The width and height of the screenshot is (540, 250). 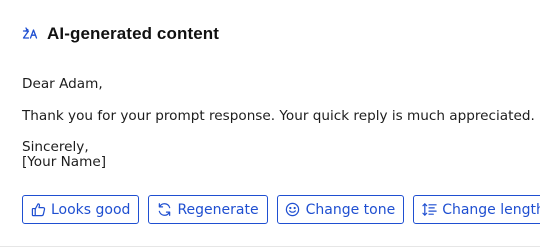 I want to click on refresh-icon, so click(x=164, y=210).